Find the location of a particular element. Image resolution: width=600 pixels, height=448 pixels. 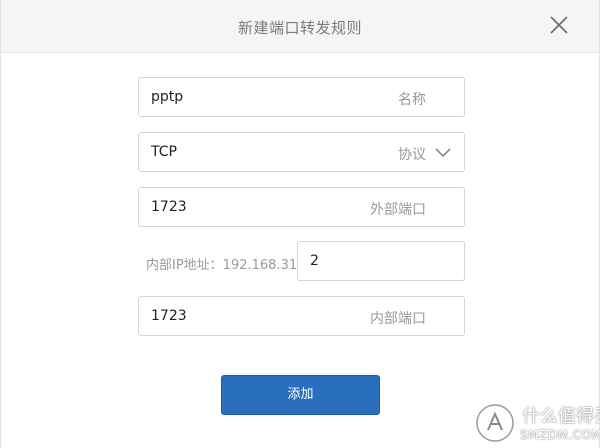

watermark: 什么值得买 SMZDM.COM is located at coordinates (535, 423).